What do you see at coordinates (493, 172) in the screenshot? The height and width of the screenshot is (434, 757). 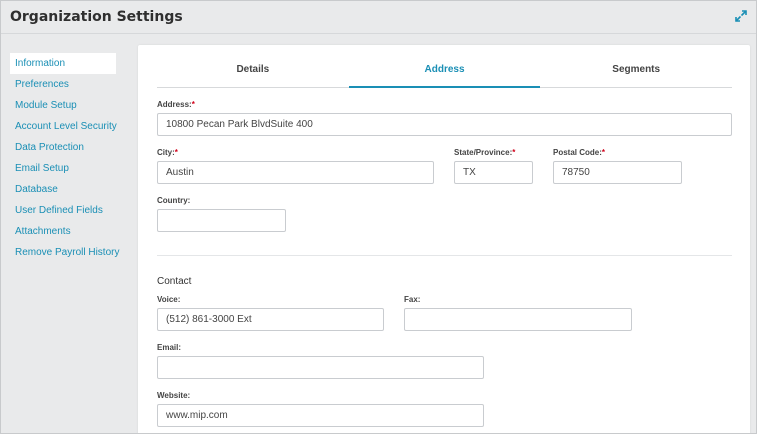 I see `state-input` at bounding box center [493, 172].